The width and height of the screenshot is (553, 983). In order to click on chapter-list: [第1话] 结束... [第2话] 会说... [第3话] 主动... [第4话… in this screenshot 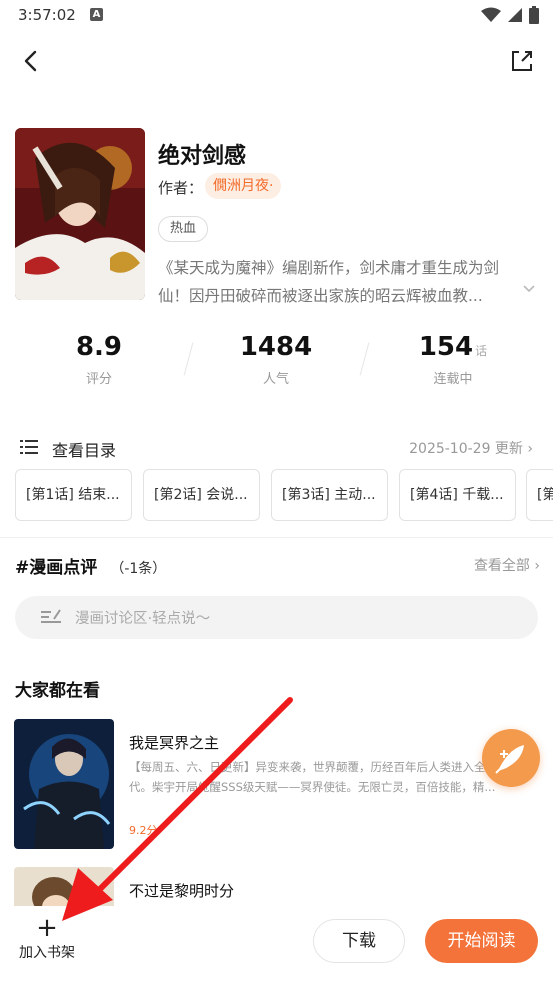, I will do `click(284, 495)`.